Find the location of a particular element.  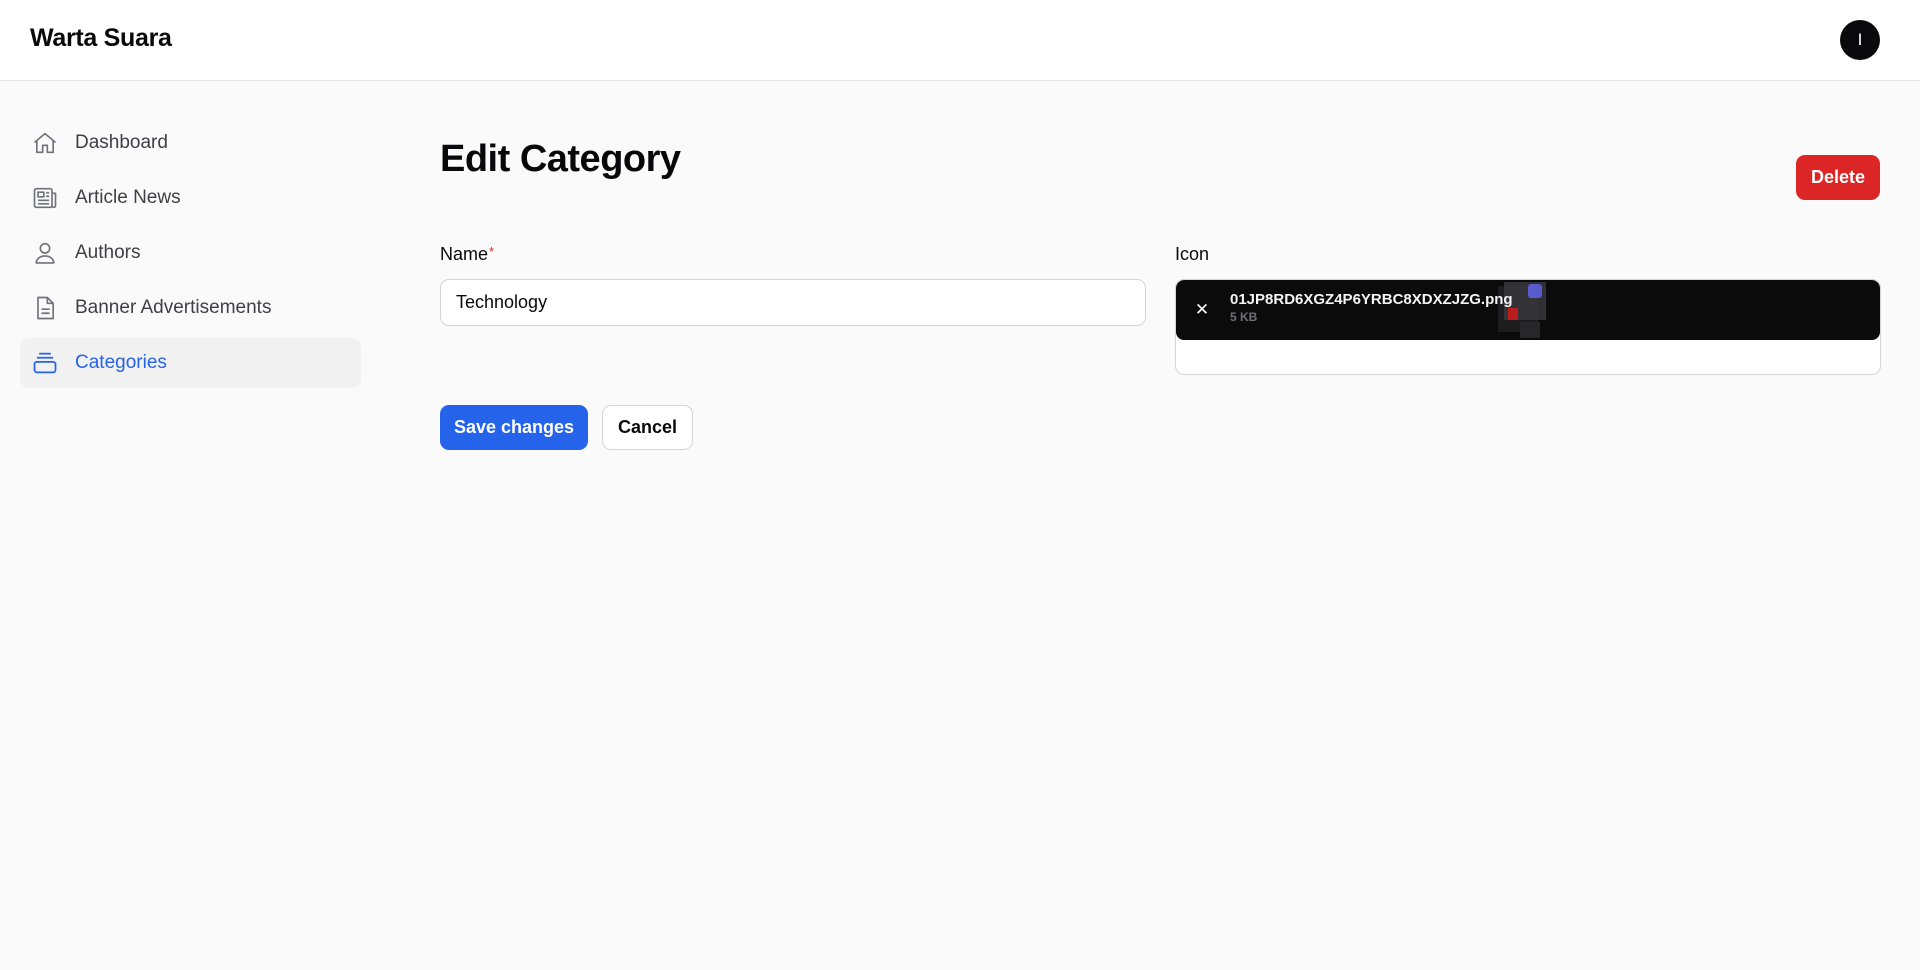

top-bar: Warta Suara I is located at coordinates (960, 40).